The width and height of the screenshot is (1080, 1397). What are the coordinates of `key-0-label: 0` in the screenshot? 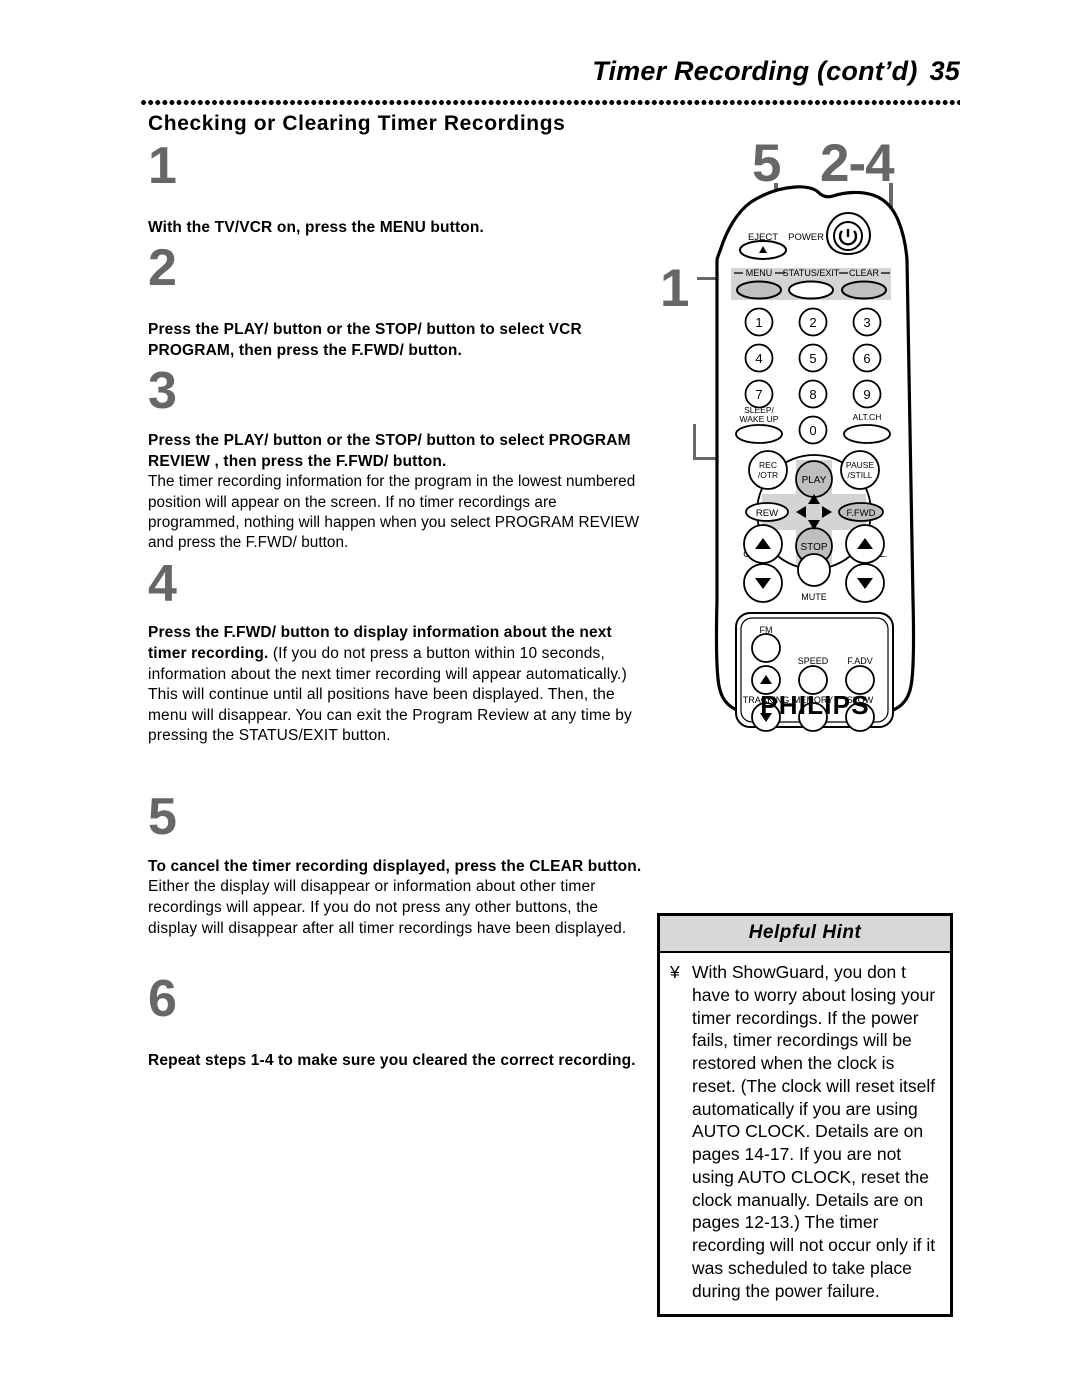 It's located at (812, 430).